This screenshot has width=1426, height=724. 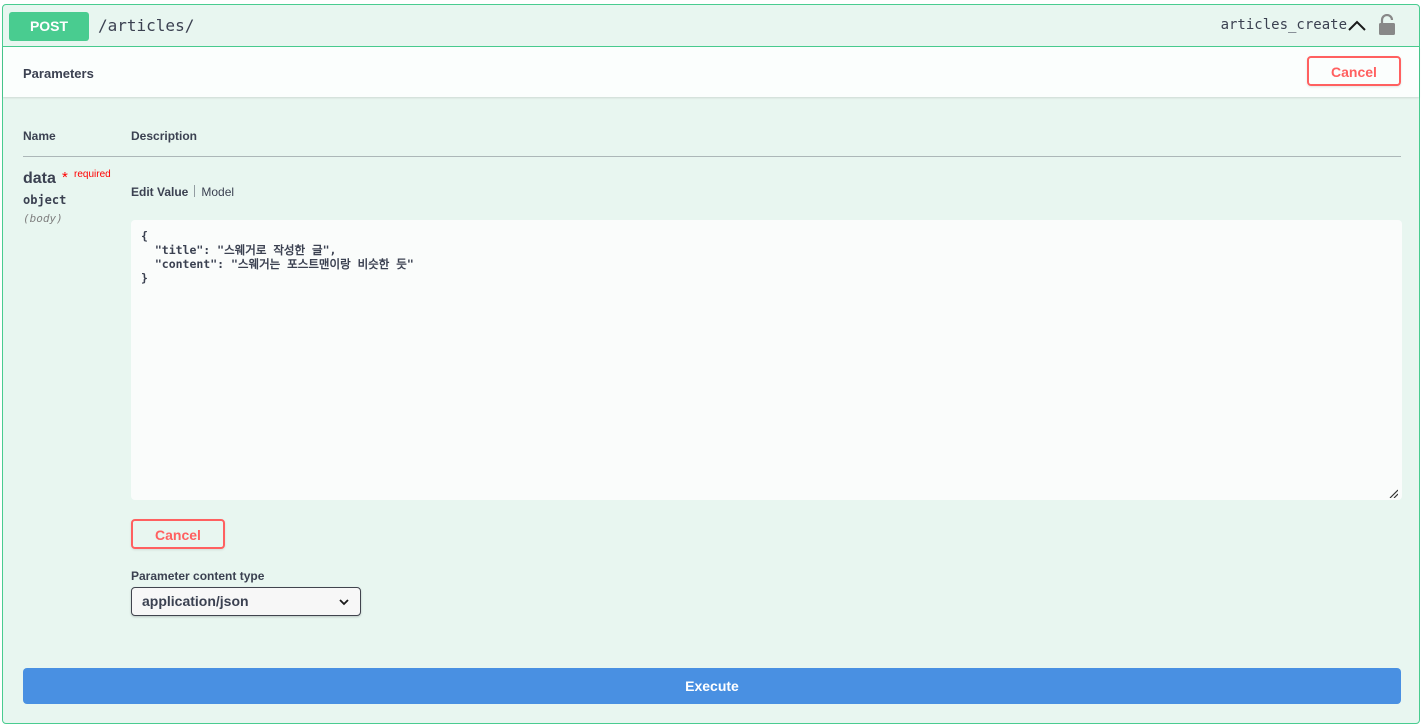 I want to click on column-header-name: Name, so click(x=39, y=136).